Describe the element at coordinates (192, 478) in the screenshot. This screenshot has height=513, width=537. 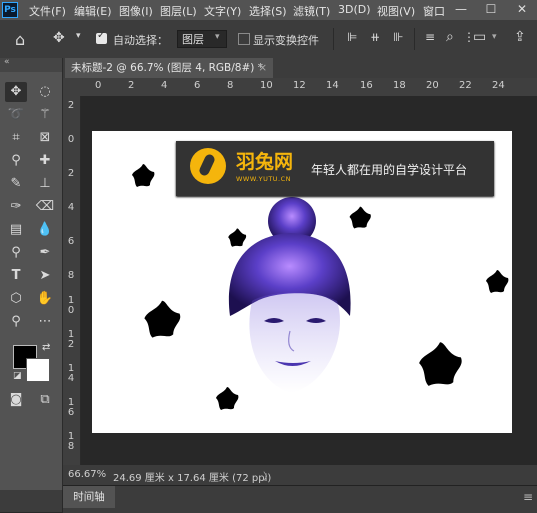
I see `document-size: 24.69 厘米 x 17.64 厘米 (72 ppi)` at that location.